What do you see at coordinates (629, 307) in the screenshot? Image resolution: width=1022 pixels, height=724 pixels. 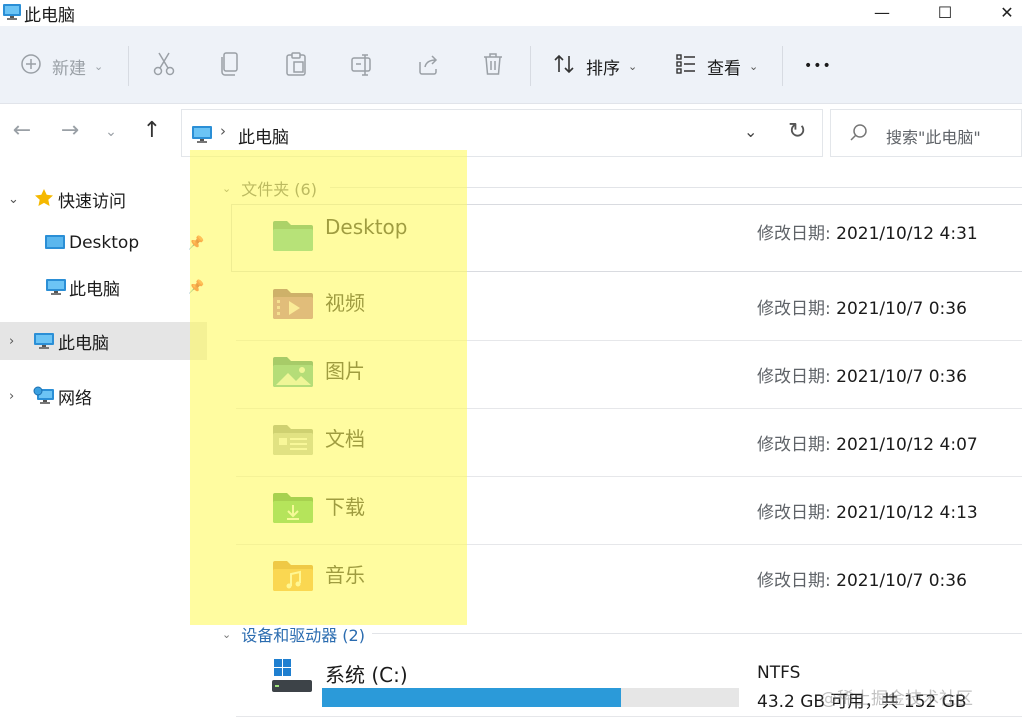 I see `folder-item-videos: 视频 修改日期: 2021/10/7 0:36` at bounding box center [629, 307].